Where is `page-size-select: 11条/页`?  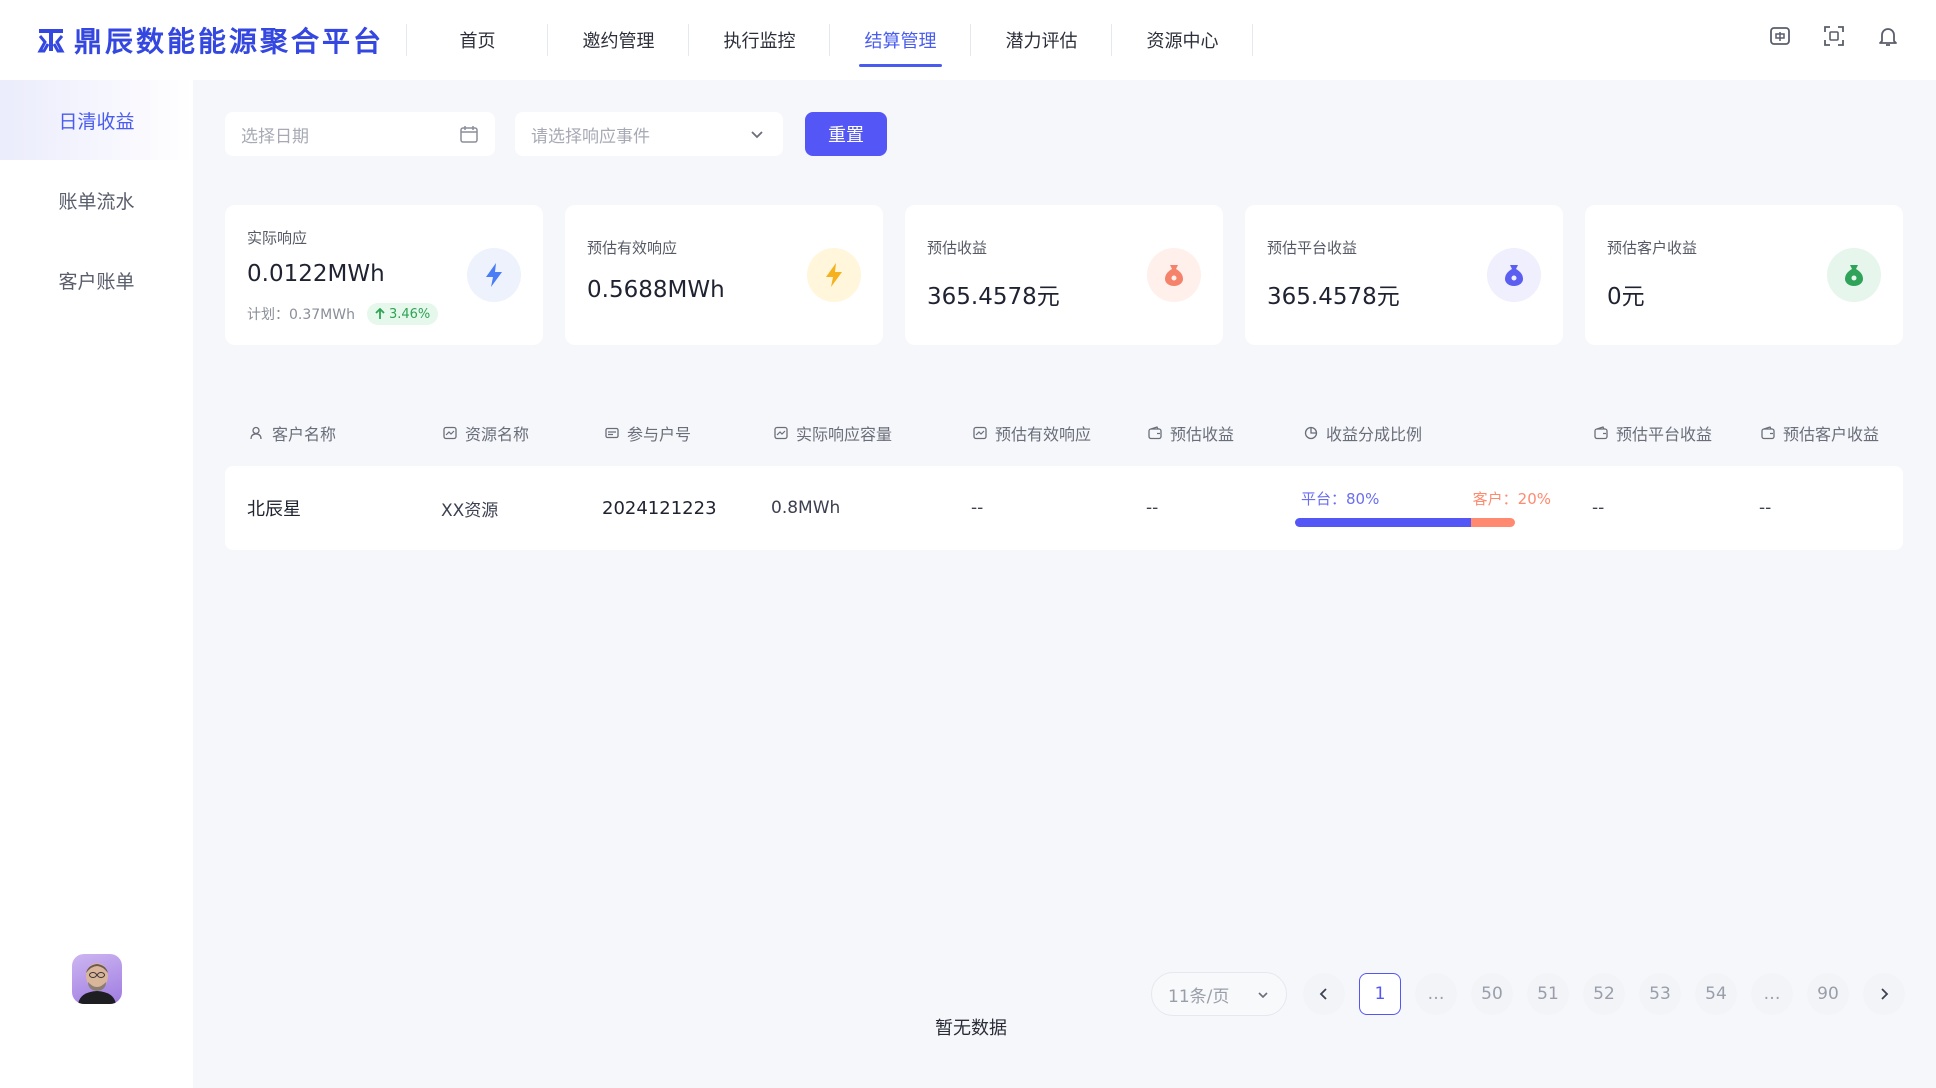
page-size-select: 11条/页 is located at coordinates (1219, 994).